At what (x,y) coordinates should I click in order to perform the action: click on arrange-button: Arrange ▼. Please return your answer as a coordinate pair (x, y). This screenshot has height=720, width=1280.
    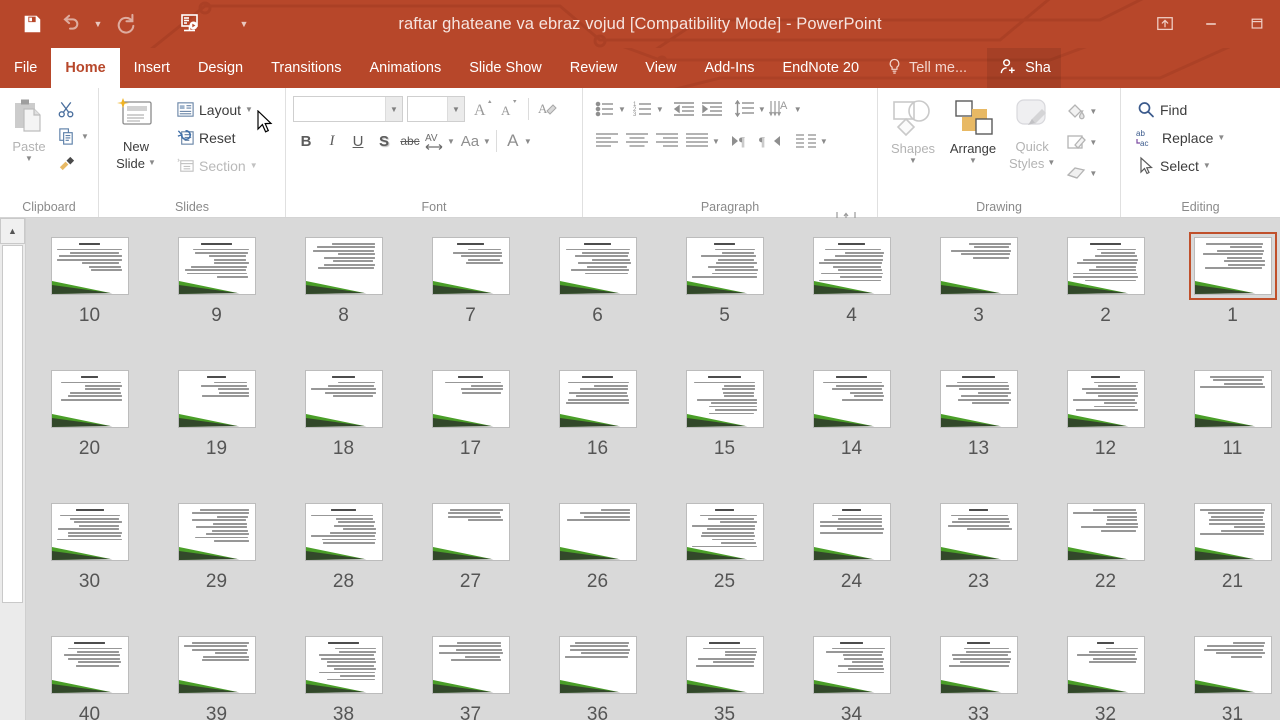
    Looking at the image, I should click on (973, 131).